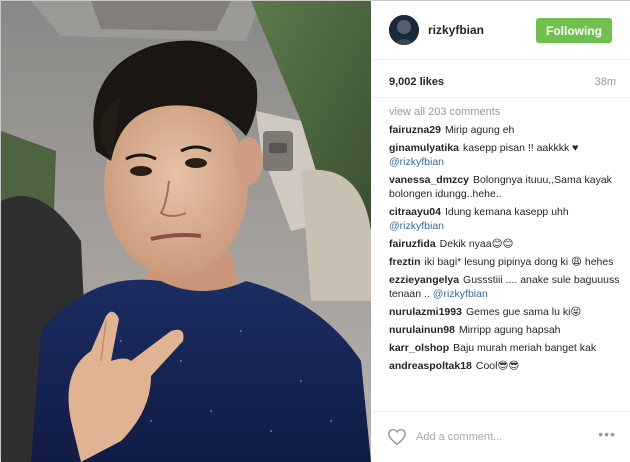 This screenshot has width=630, height=462. I want to click on comment-item: fairuzfida Dekik nyaa😊😊, so click(504, 244).